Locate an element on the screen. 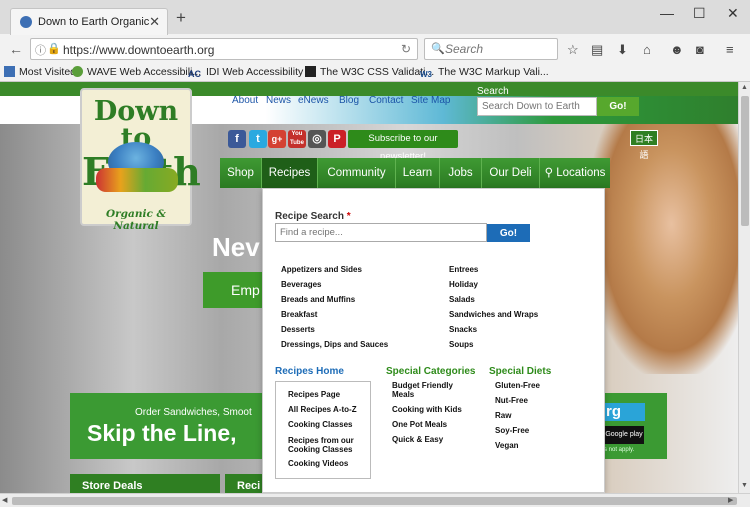  special-diet-link: Gluten-Free is located at coordinates (517, 385).